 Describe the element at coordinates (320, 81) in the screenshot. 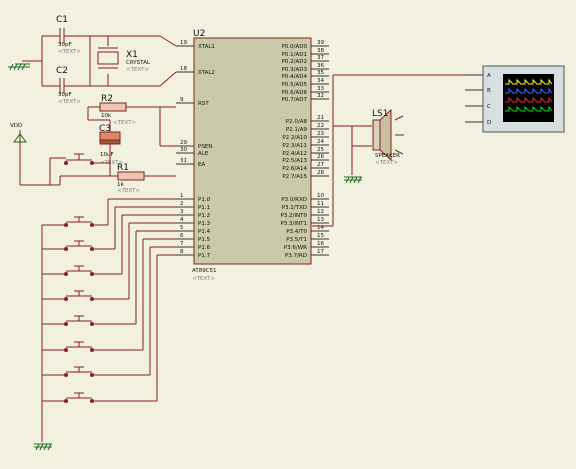

I see `u2-pin-number: 34` at that location.